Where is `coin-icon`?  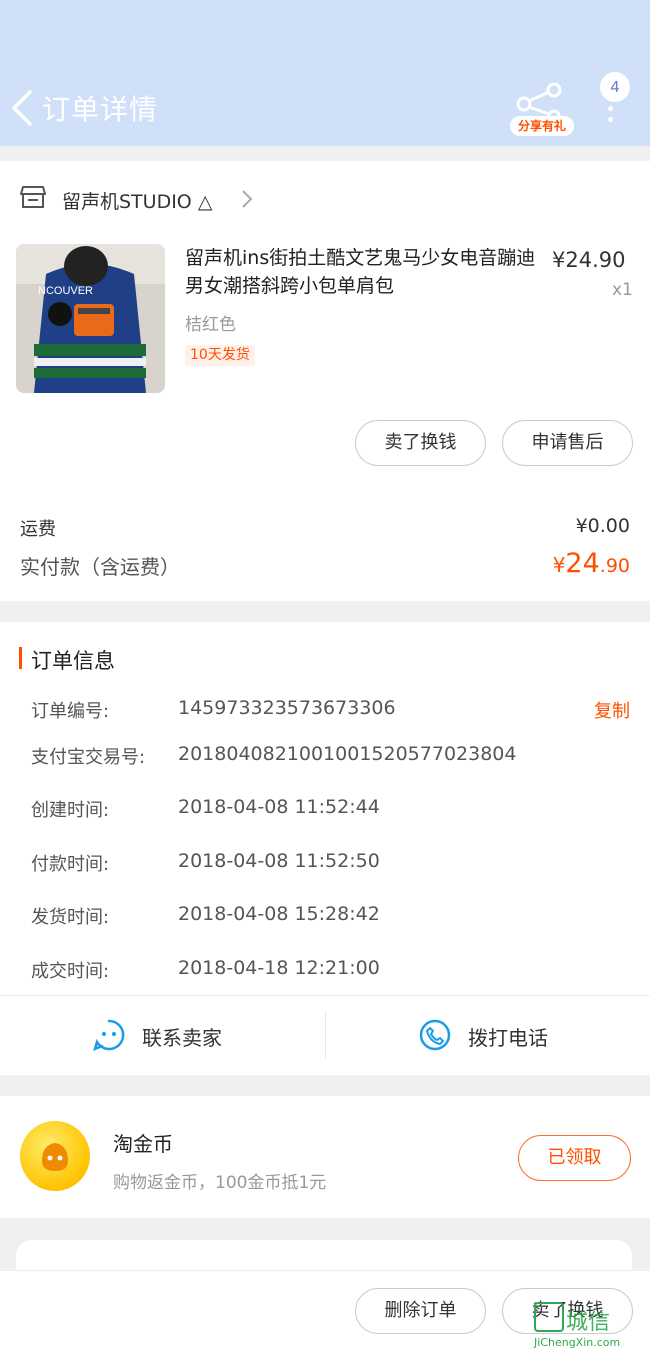 coin-icon is located at coordinates (55, 1156).